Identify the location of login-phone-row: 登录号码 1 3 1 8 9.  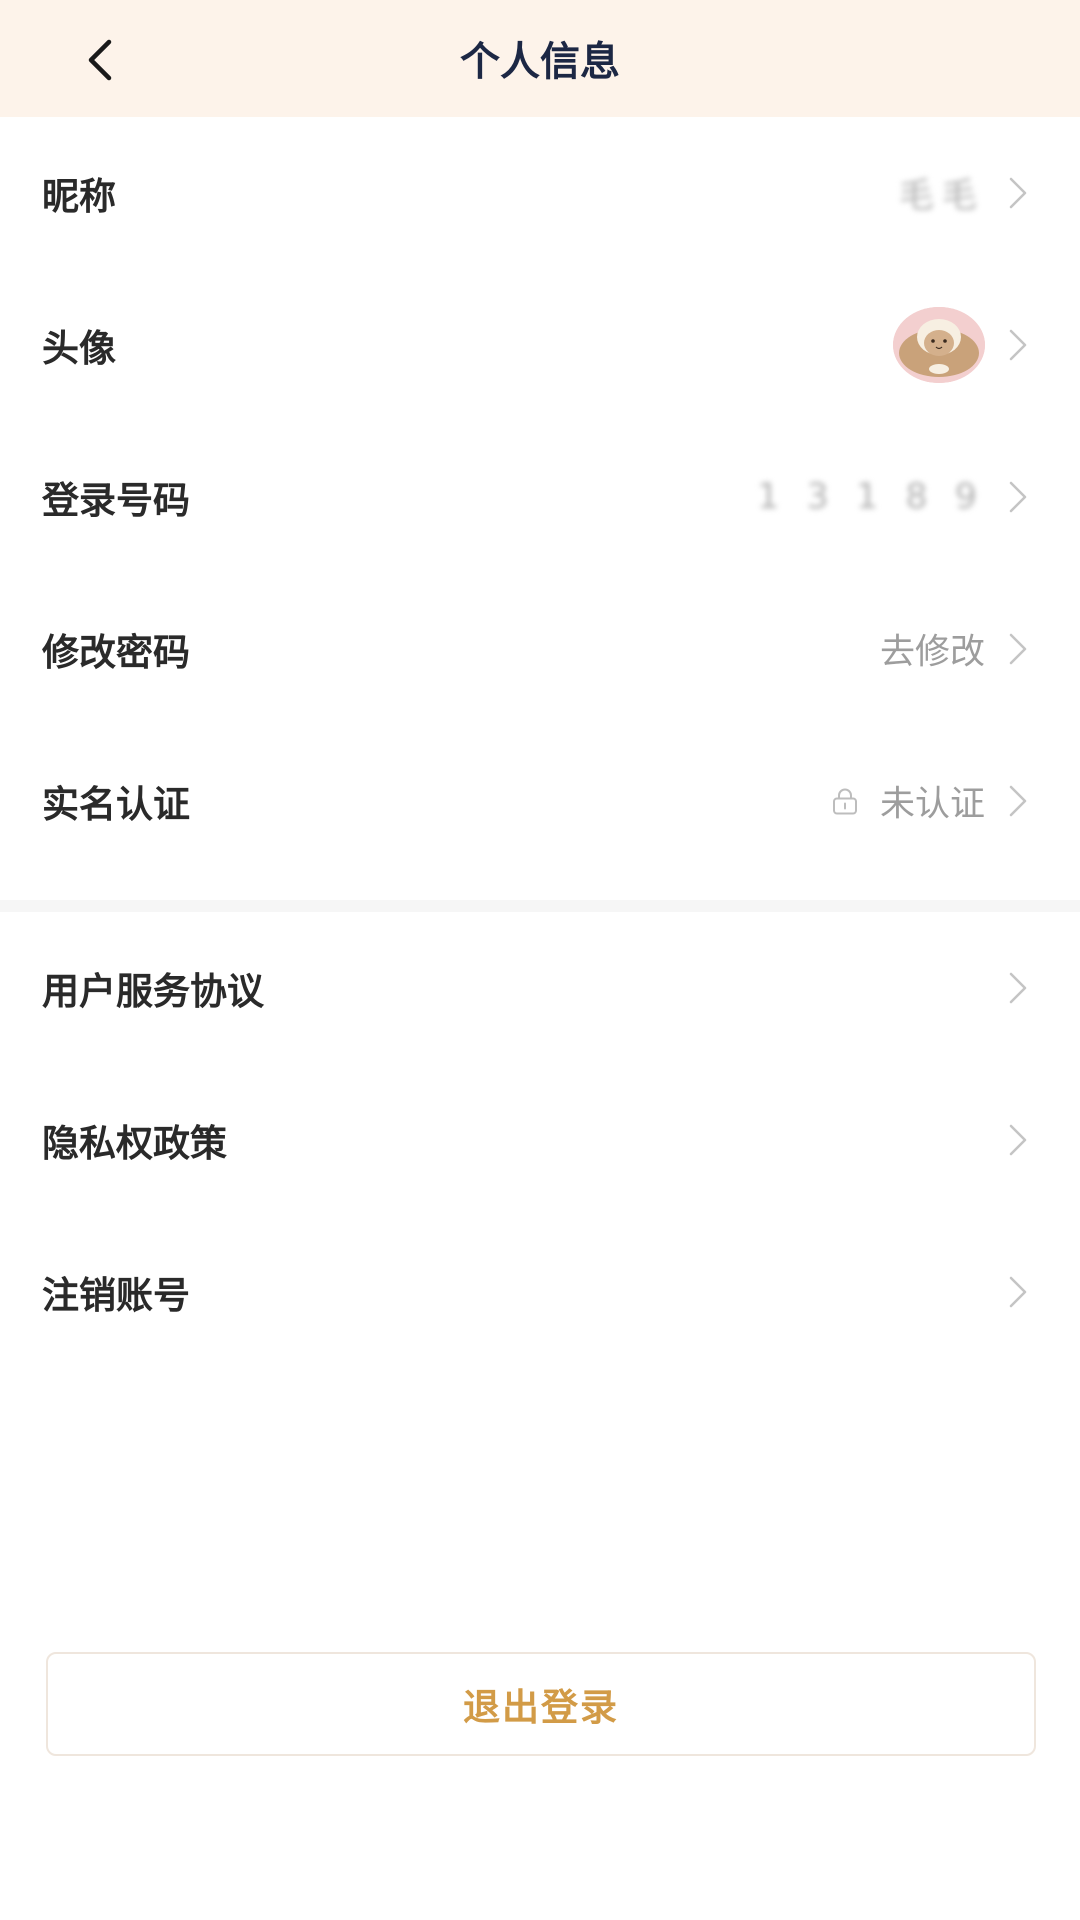
(540, 497).